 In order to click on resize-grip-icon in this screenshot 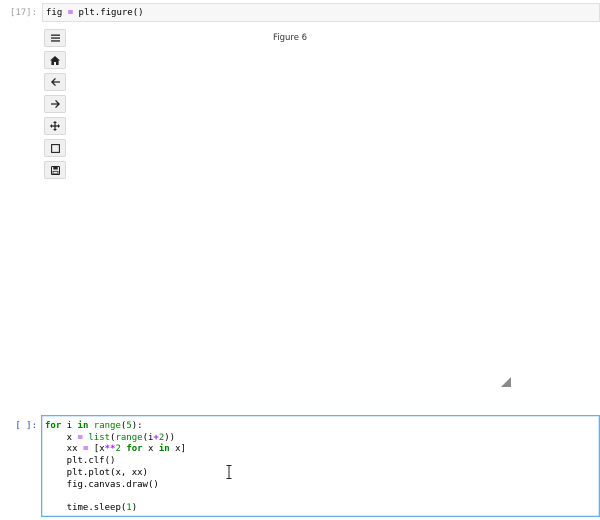, I will do `click(506, 382)`.